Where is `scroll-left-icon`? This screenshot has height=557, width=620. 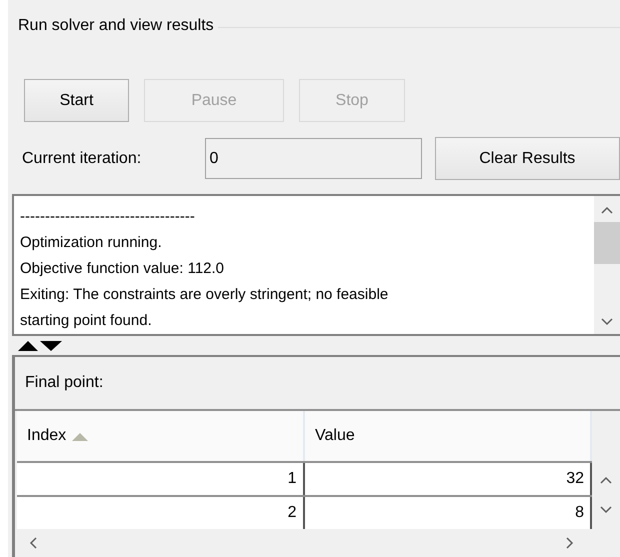 scroll-left-icon is located at coordinates (33, 543).